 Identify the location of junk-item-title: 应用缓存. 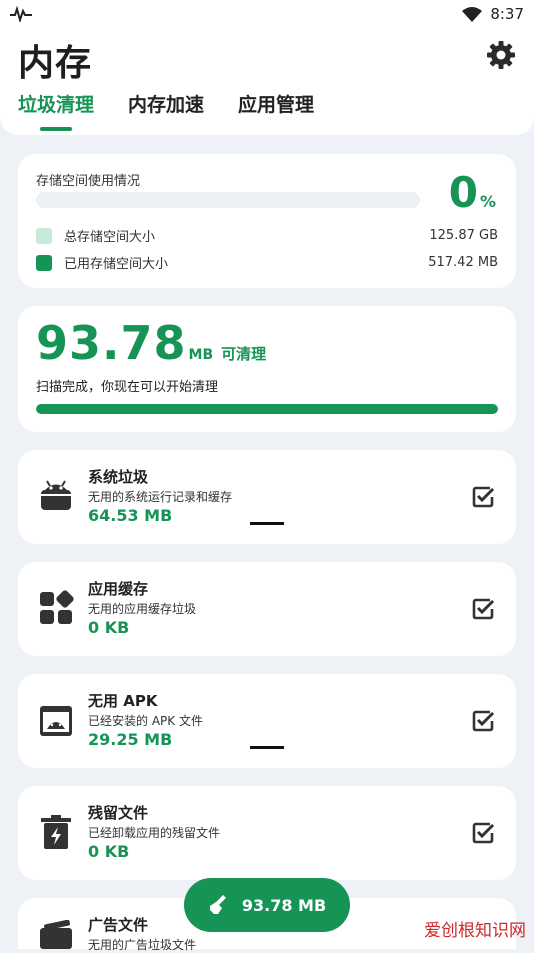
(118, 589).